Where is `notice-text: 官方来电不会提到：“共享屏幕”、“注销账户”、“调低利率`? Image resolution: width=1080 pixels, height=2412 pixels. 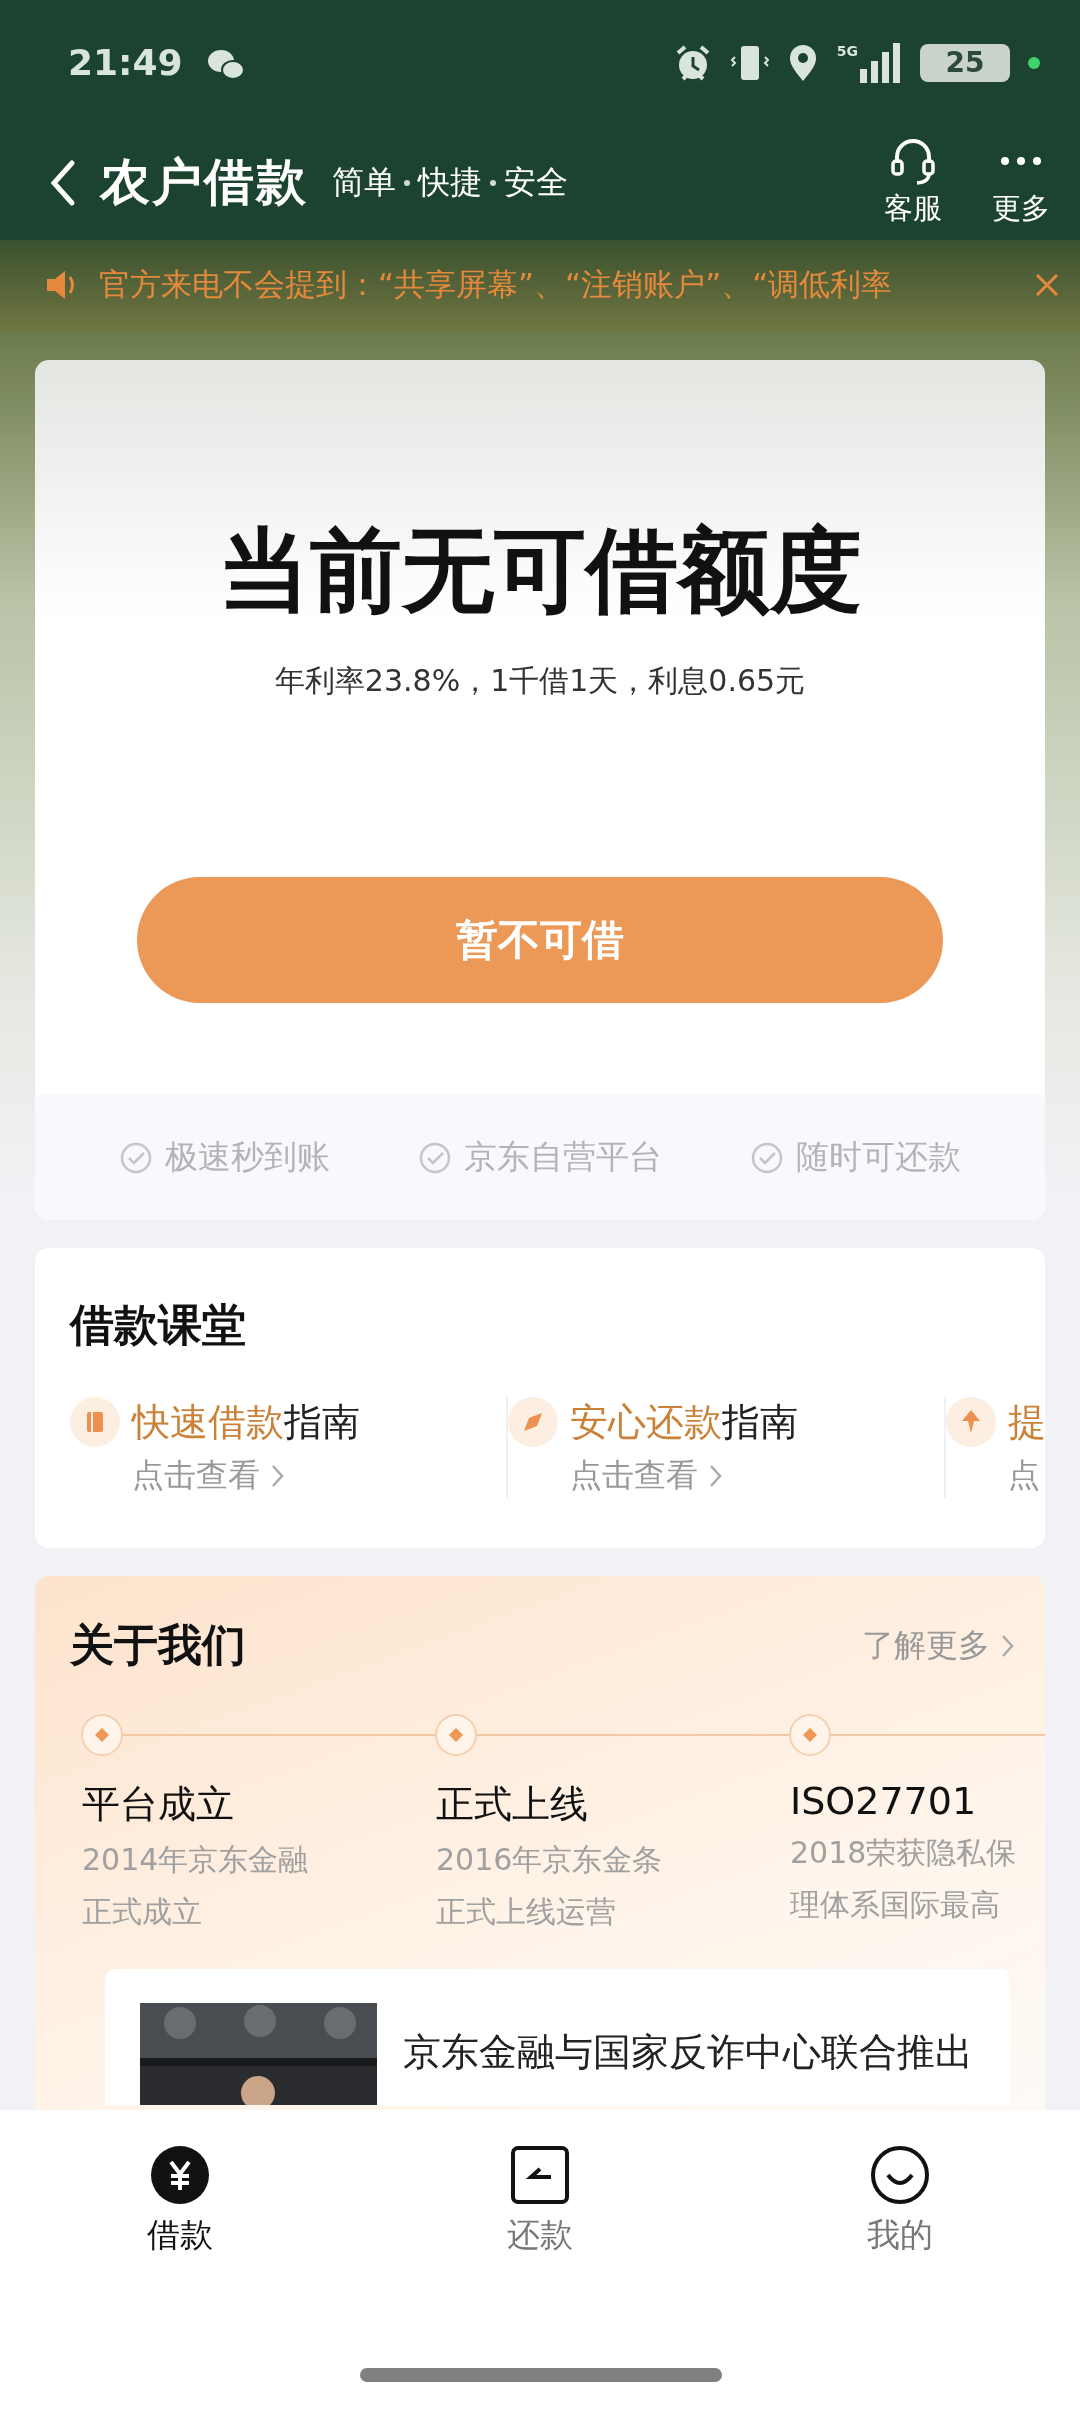
notice-text: 官方来电不会提到：“共享屏幕”、“注销账户”、“调低利率 is located at coordinates (496, 284).